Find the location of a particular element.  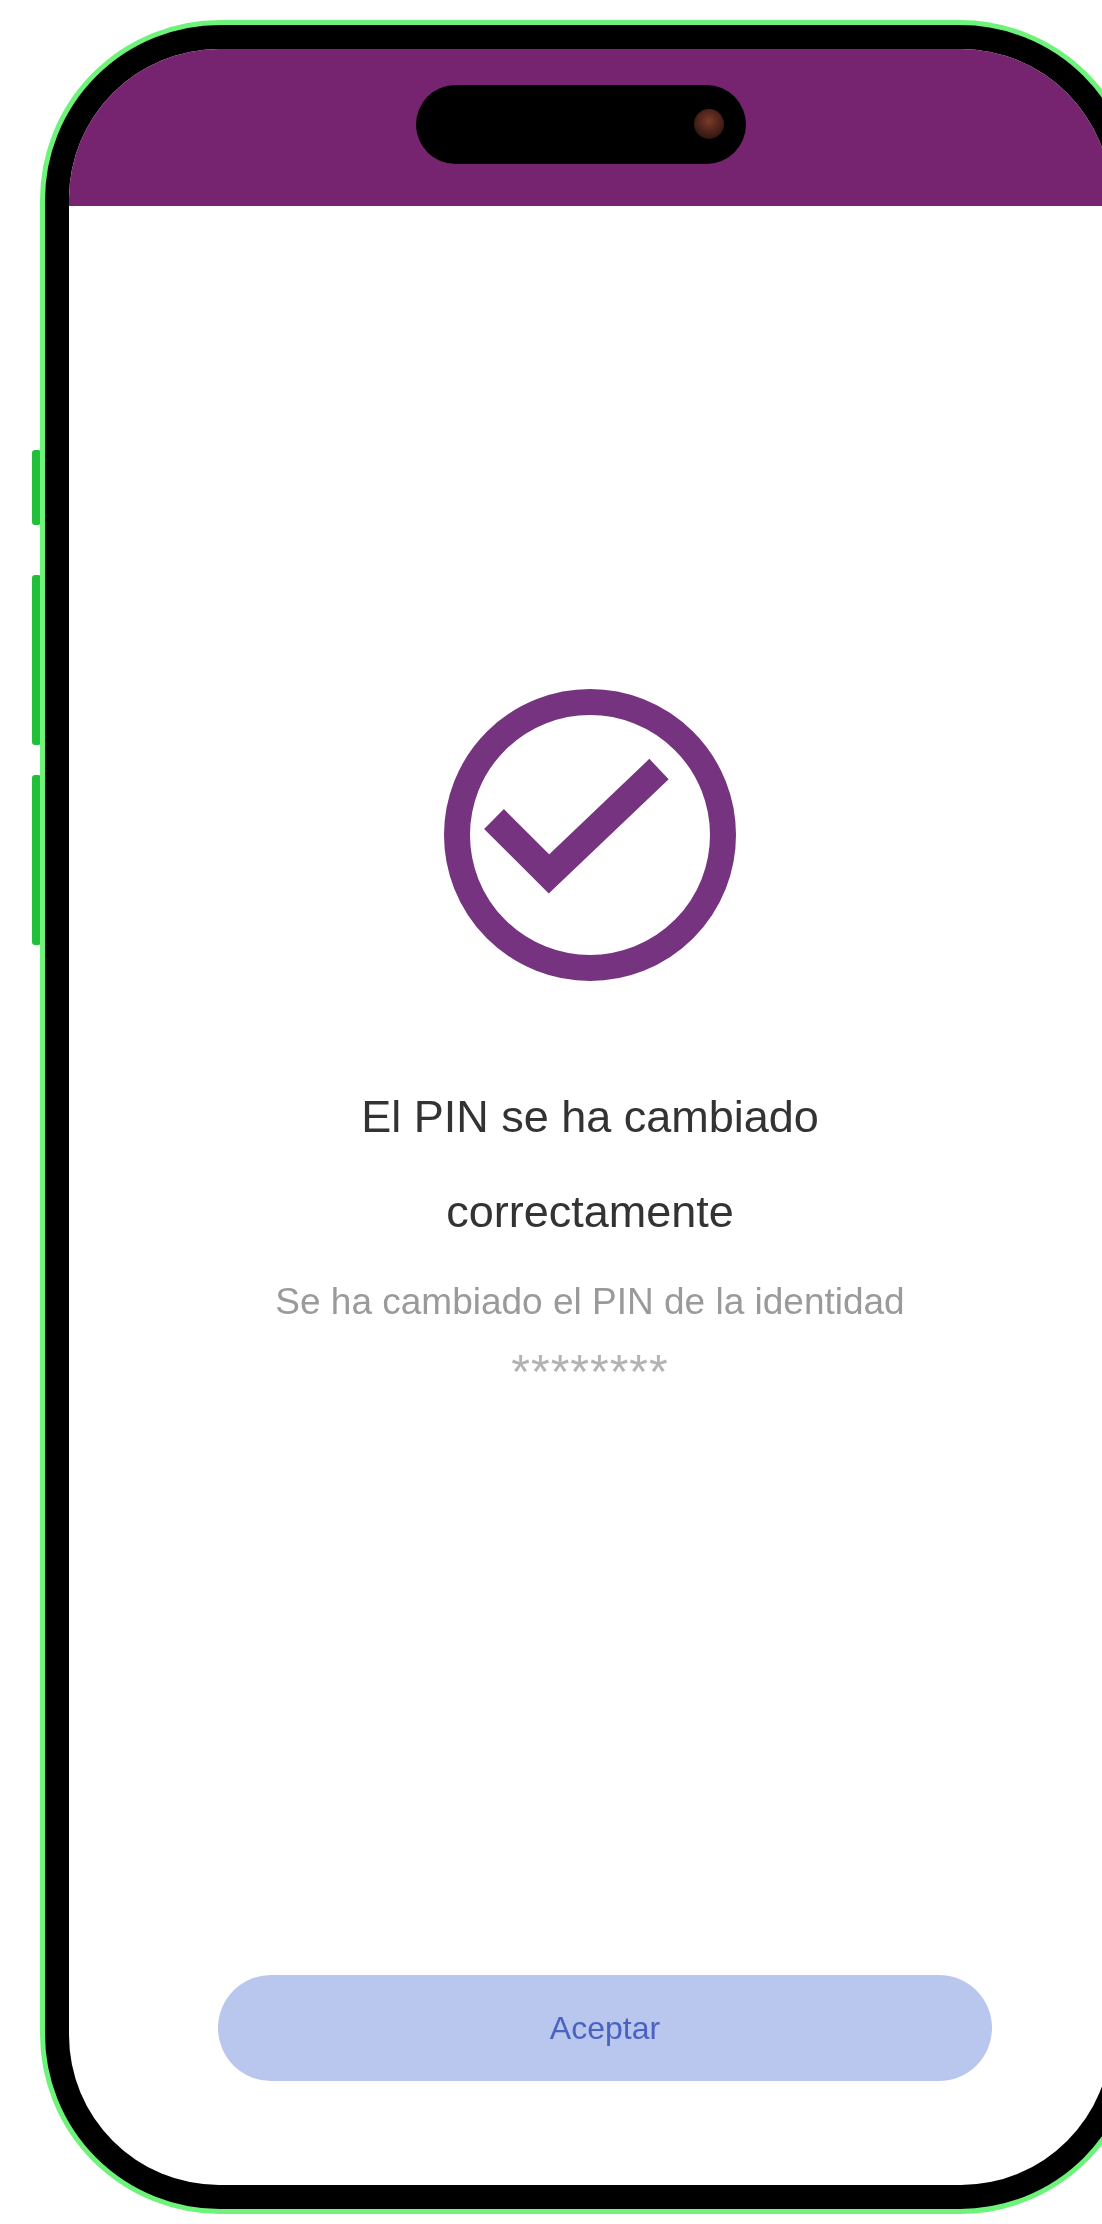

checkmark-circle-icon is located at coordinates (590, 835).